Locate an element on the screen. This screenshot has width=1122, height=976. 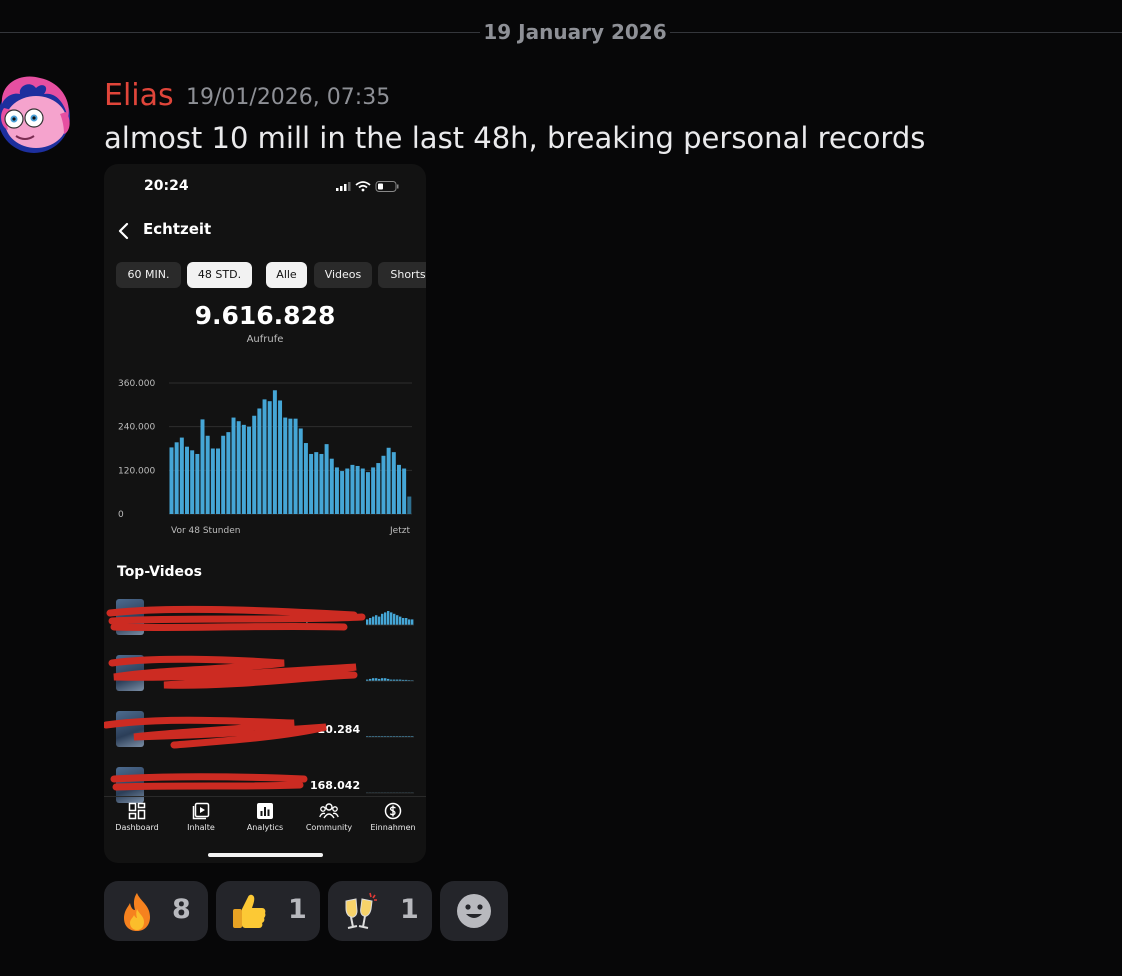
filter-60-min: 60 MIN. is located at coordinates (148, 275).